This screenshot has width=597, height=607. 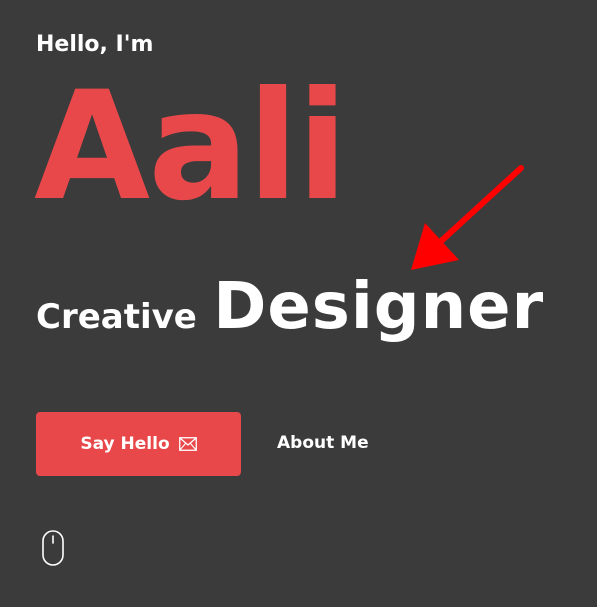 I want to click on about-me-link: About Me, so click(x=323, y=443).